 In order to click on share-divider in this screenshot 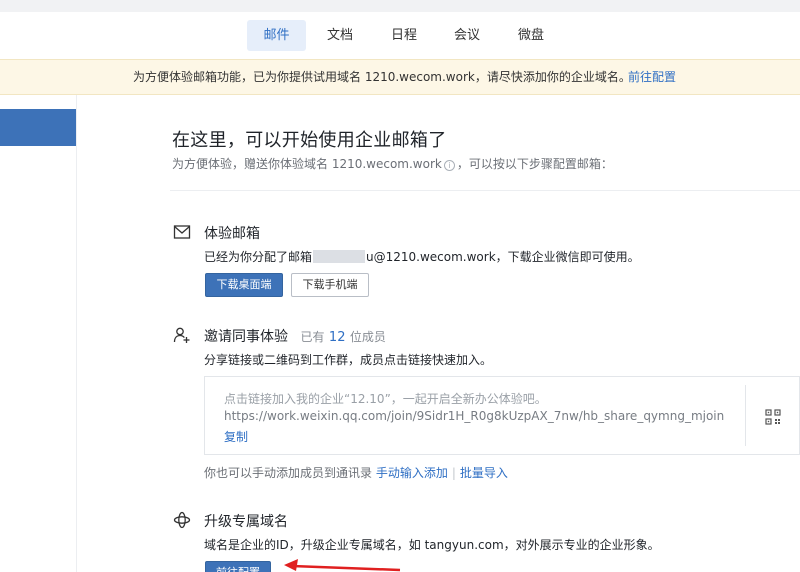, I will do `click(745, 415)`.